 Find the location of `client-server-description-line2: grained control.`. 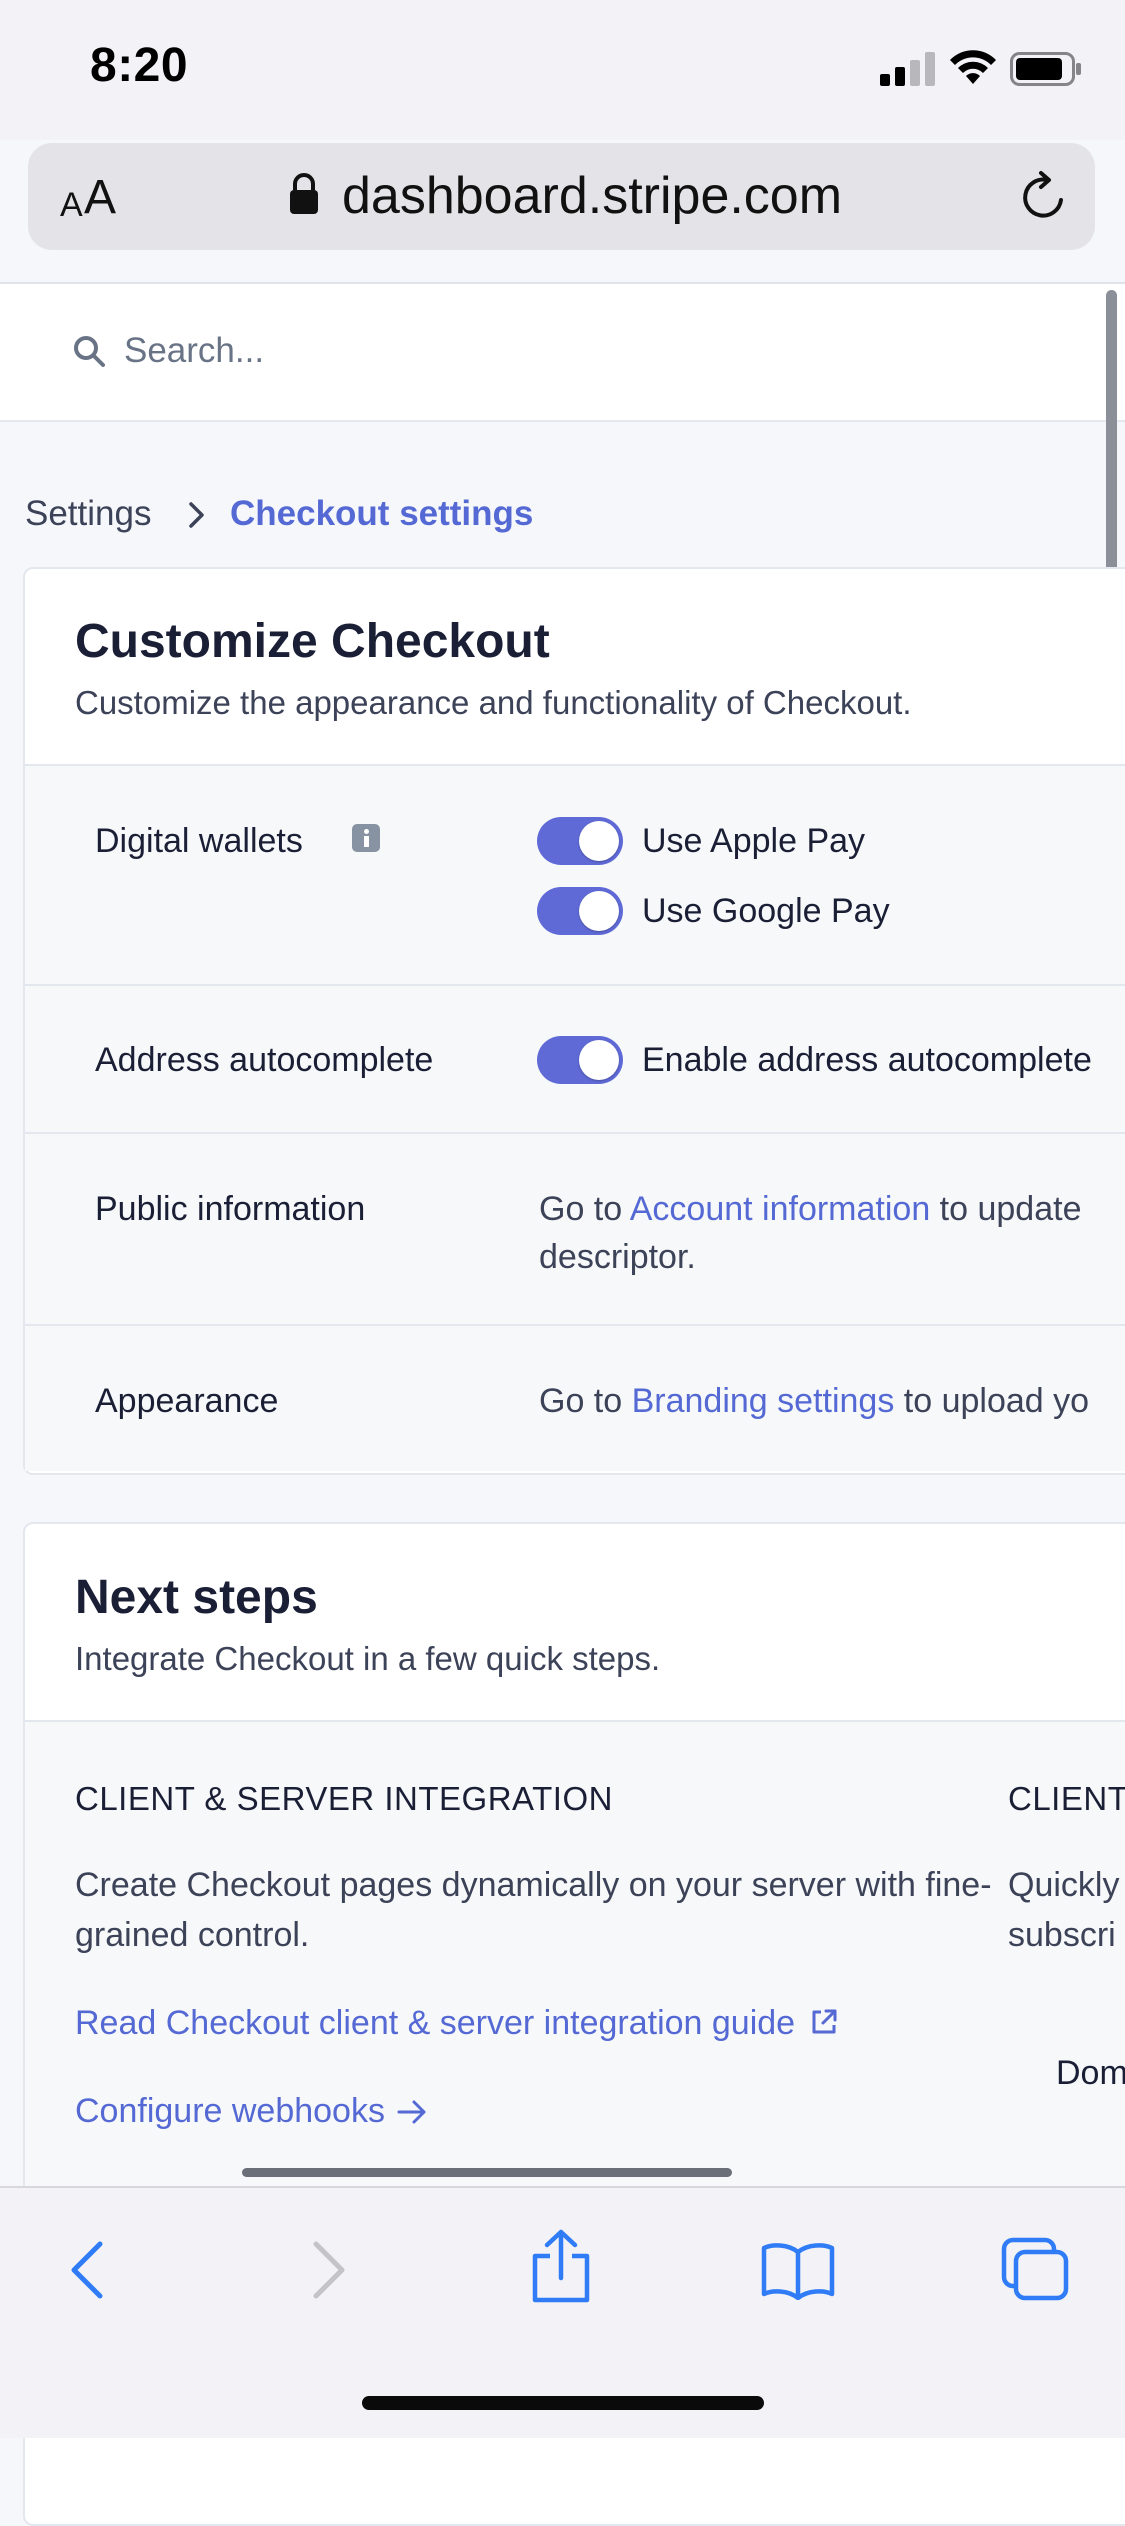

client-server-description-line2: grained control. is located at coordinates (192, 1935).